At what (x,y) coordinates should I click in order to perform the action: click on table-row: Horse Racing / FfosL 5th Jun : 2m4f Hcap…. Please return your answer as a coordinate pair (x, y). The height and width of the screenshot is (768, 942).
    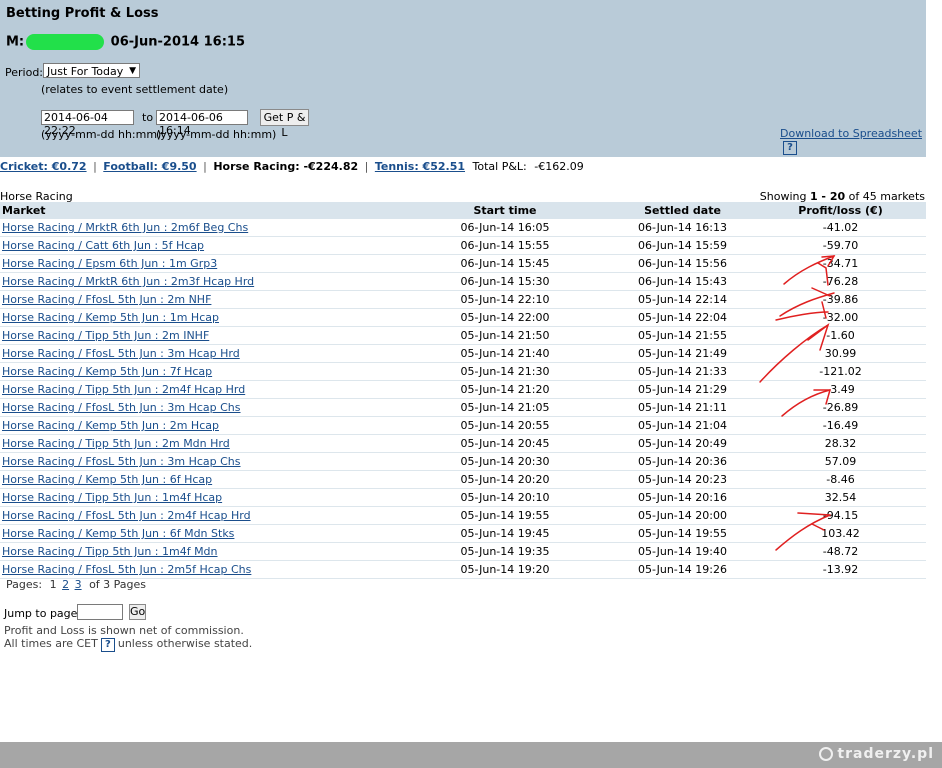
    Looking at the image, I should click on (463, 515).